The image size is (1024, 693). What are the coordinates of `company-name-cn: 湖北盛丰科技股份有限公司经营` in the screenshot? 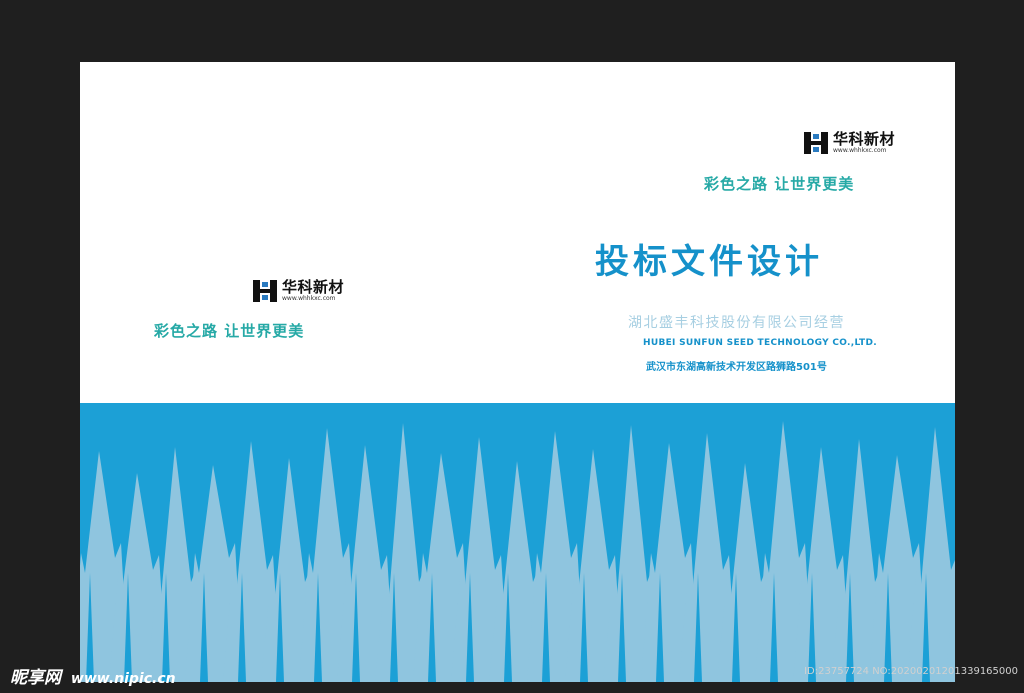 It's located at (736, 323).